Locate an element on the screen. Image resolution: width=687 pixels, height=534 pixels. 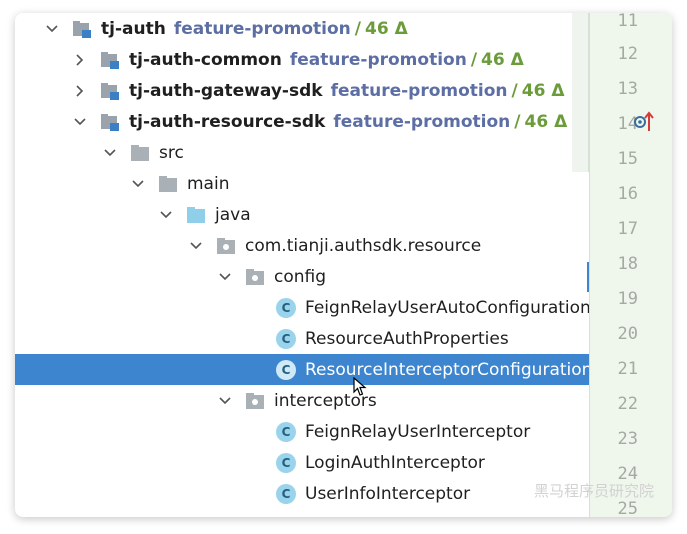
tree-node-package: com.tianji.authsdk.resource is located at coordinates (308, 245).